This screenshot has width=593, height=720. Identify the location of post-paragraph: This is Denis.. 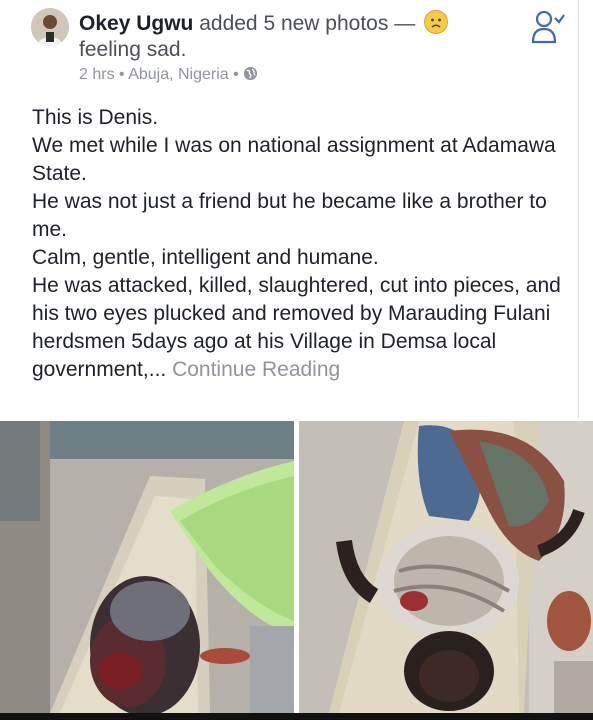
(95, 117).